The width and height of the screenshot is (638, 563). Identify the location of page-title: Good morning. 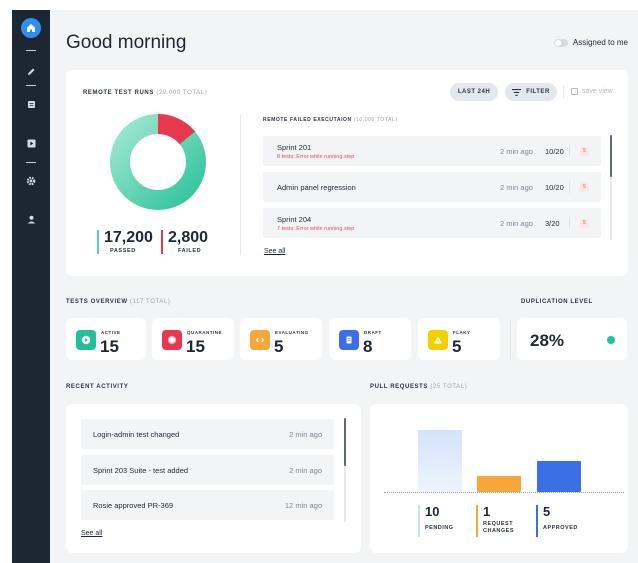
(126, 42).